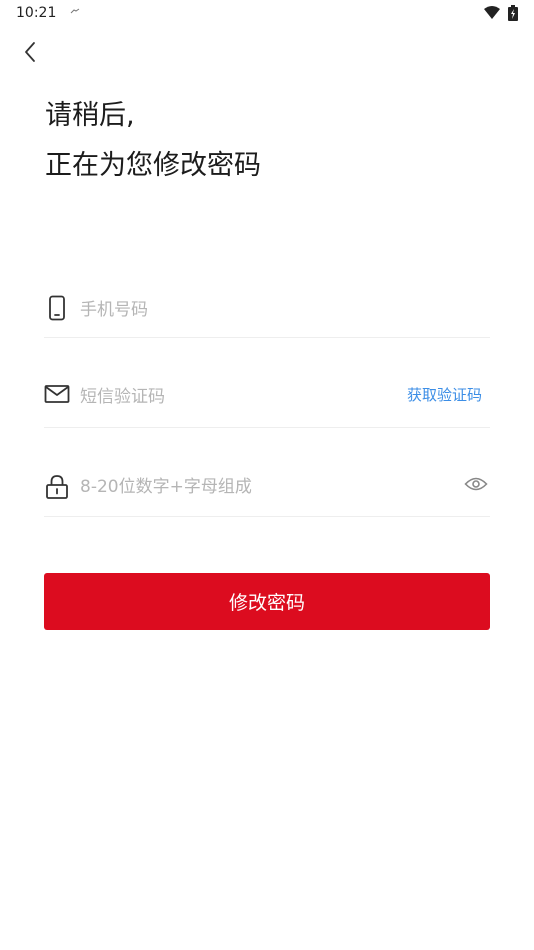 The width and height of the screenshot is (534, 950). I want to click on visibility-toggle, so click(476, 484).